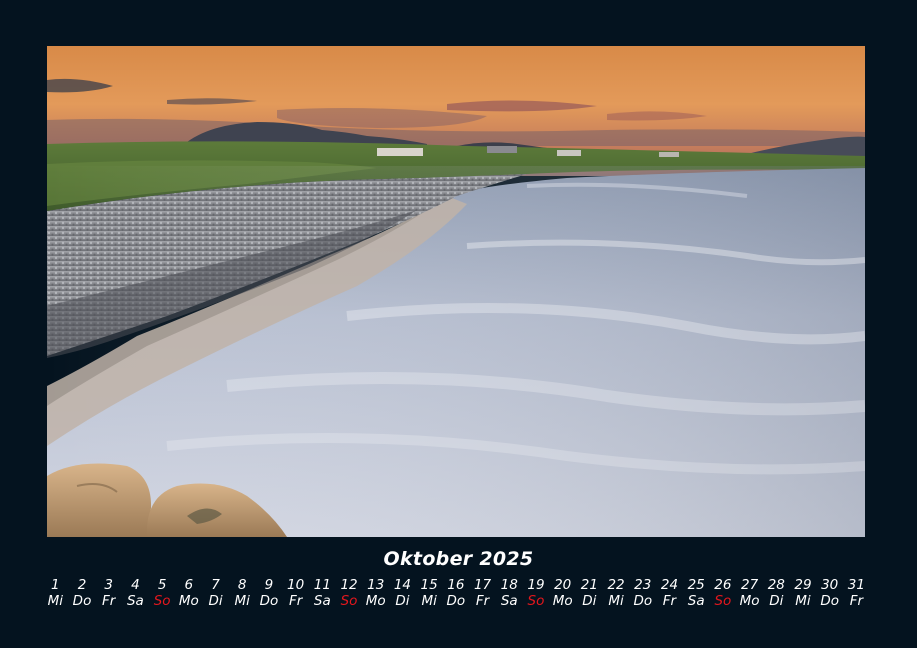 The height and width of the screenshot is (648, 917). I want to click on day-column: 4 Sa, so click(135, 593).